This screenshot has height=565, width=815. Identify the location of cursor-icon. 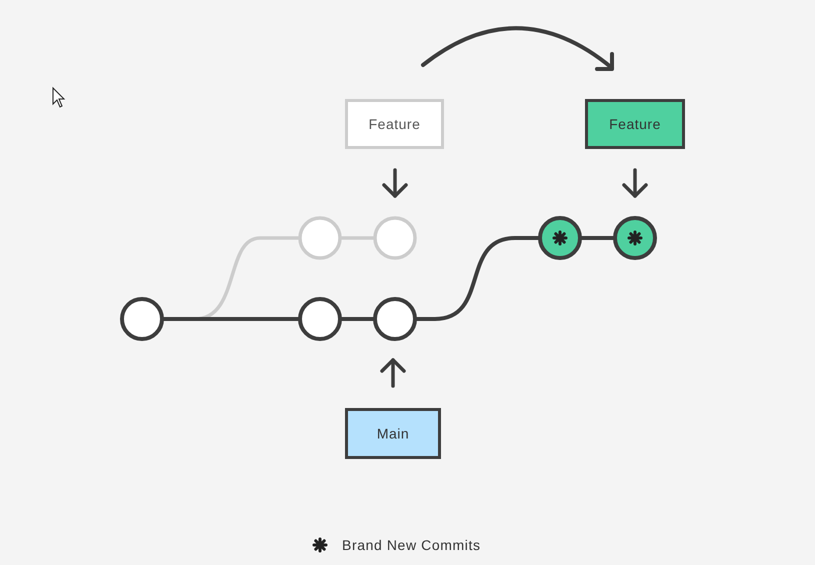
(59, 97).